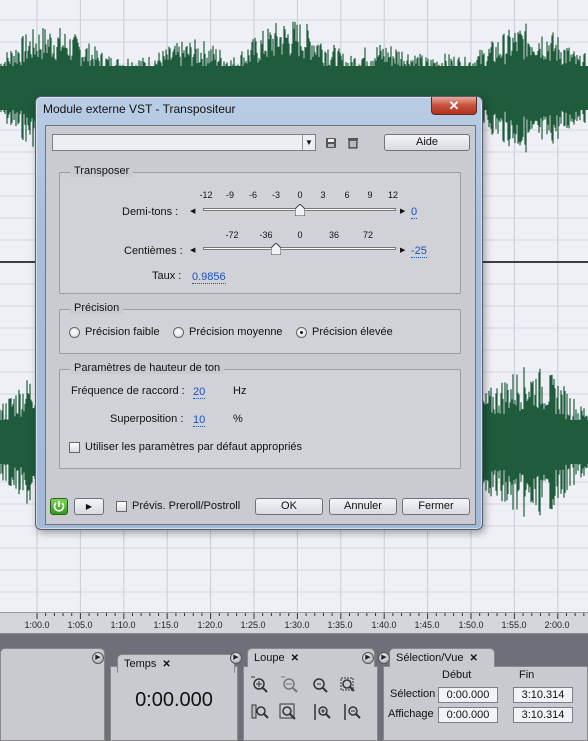  Describe the element at coordinates (427, 625) in the screenshot. I see `ruler-tick-label: 1:45.0` at that location.